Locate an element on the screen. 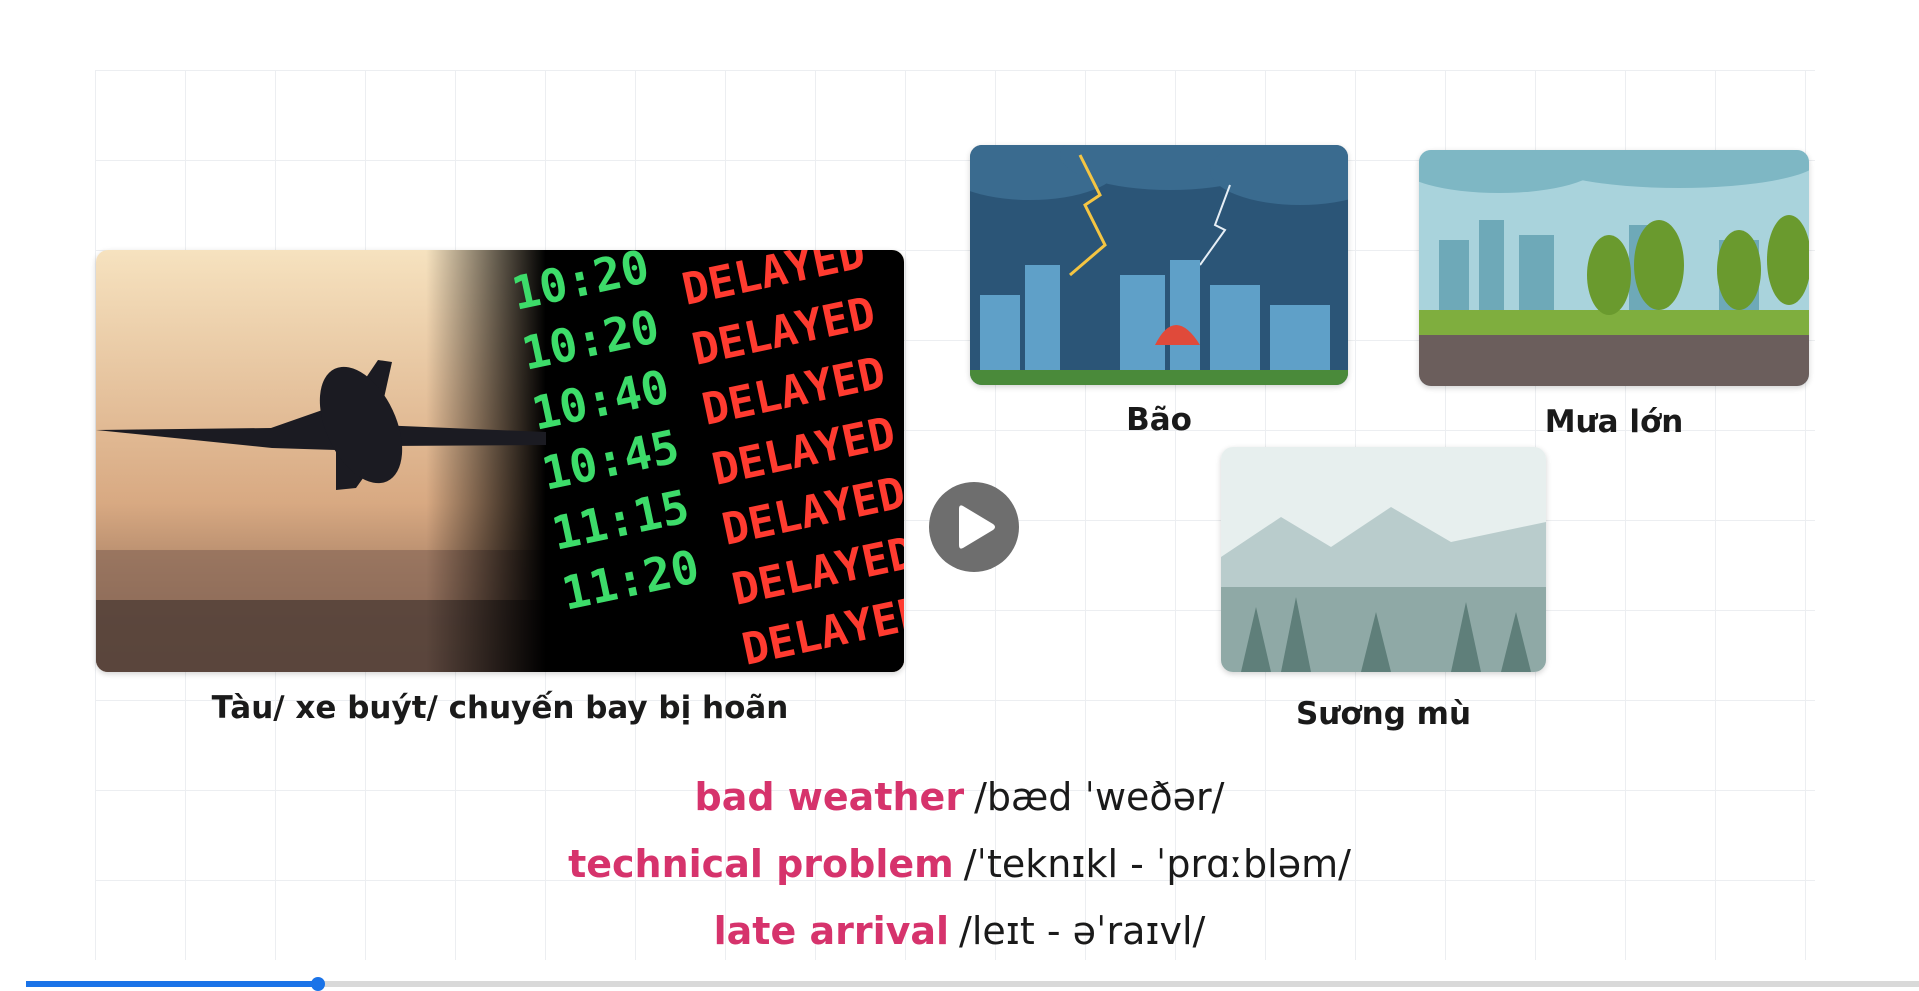 The height and width of the screenshot is (991, 1919). progress-scrubber is located at coordinates (317, 984).